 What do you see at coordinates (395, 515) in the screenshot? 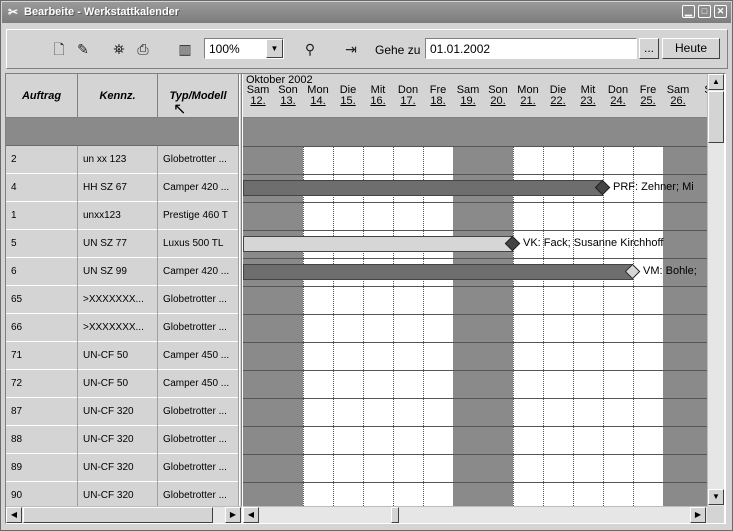
I see `calendar-scroll-thumb` at bounding box center [395, 515].